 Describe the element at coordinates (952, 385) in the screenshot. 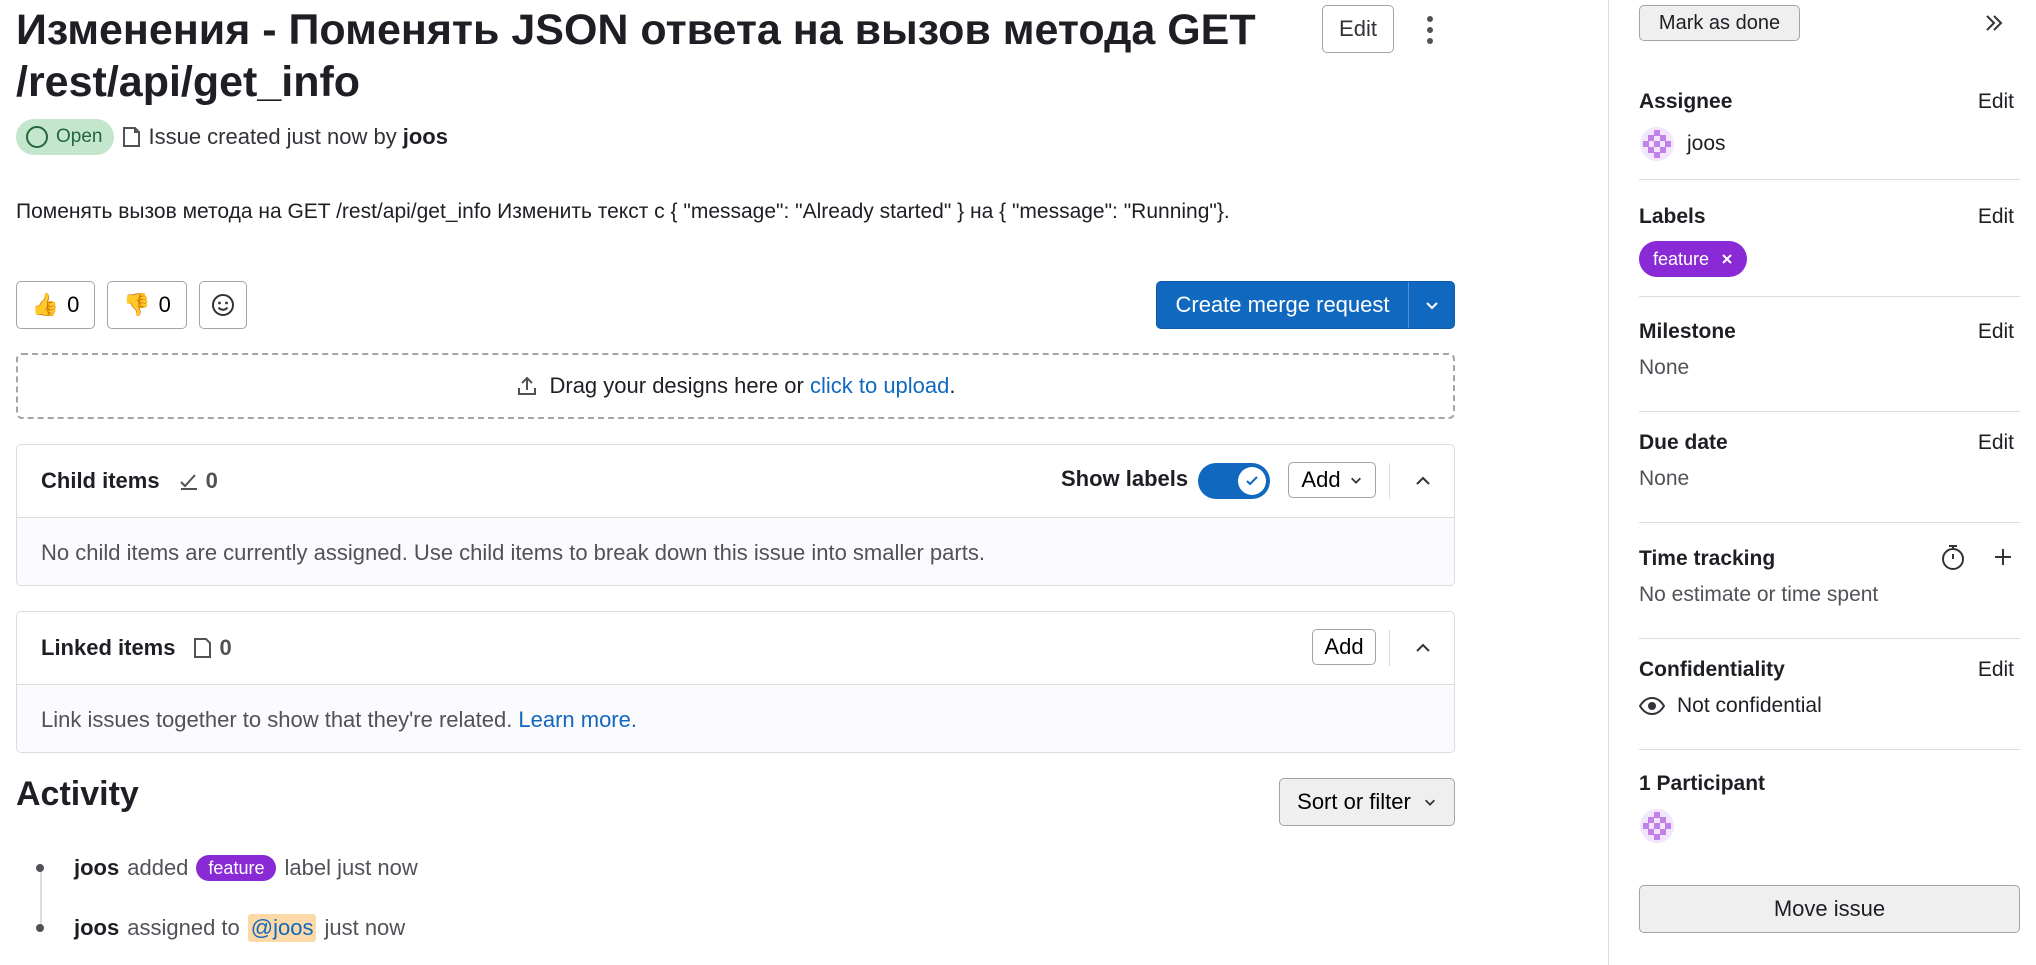

I see `dropzone-suffix: .` at that location.